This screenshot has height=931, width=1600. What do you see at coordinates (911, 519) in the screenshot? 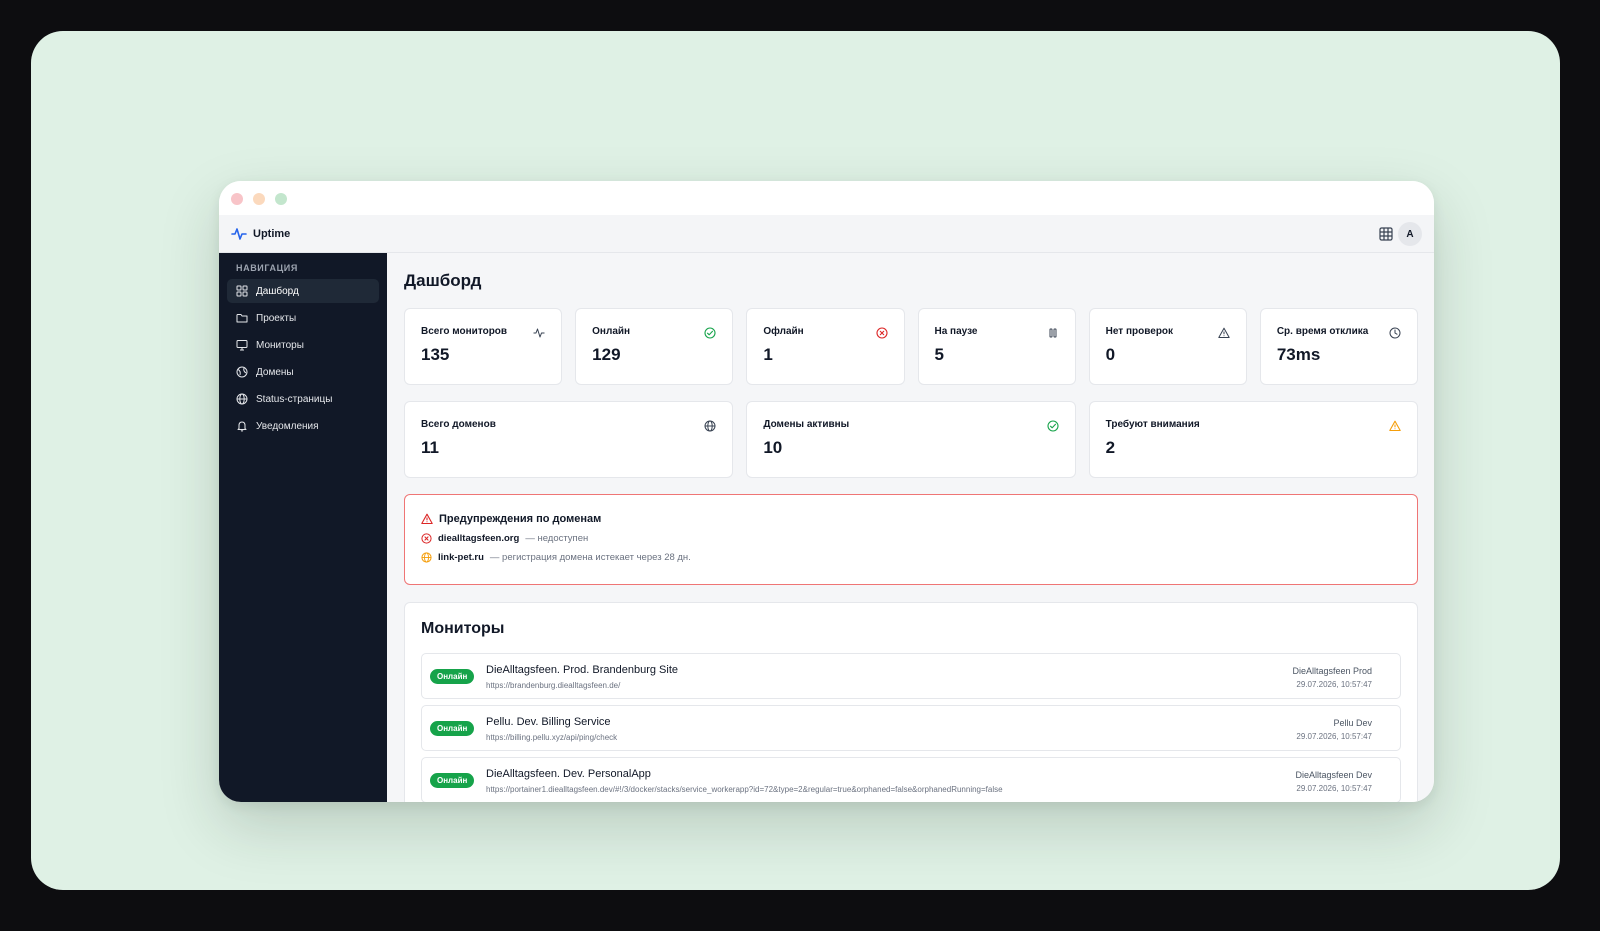
I see `alert-title: Предупреждения по доменам` at bounding box center [911, 519].